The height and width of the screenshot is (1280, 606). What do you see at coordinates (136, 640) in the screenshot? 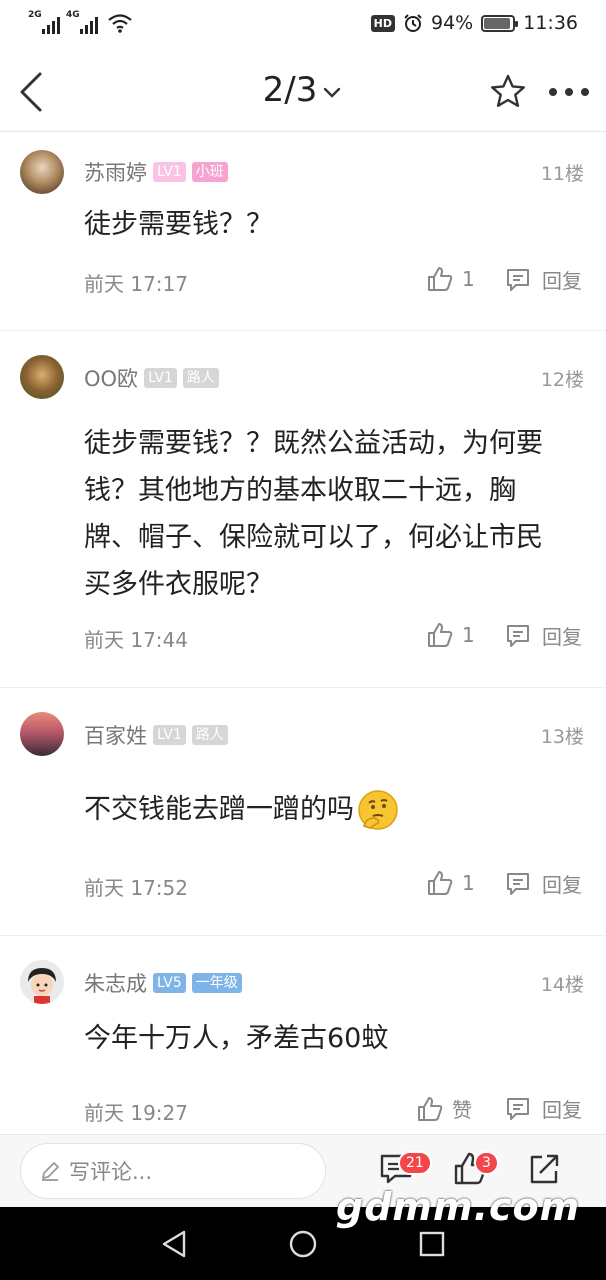
I see `comment-time: 前天 17:44` at bounding box center [136, 640].